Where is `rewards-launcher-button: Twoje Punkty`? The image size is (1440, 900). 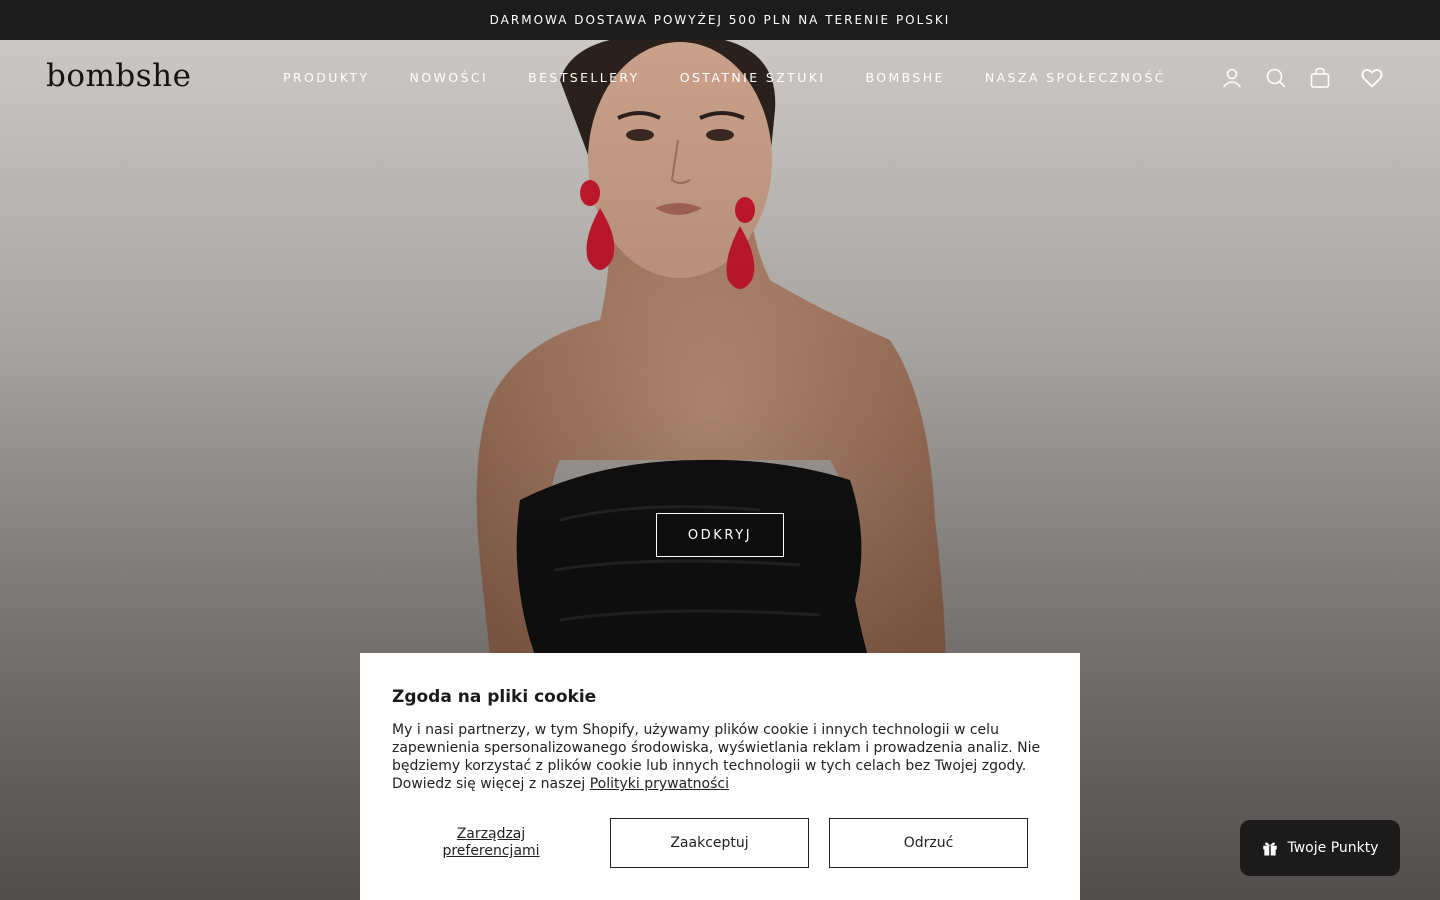
rewards-launcher-button: Twoje Punkty is located at coordinates (1320, 848).